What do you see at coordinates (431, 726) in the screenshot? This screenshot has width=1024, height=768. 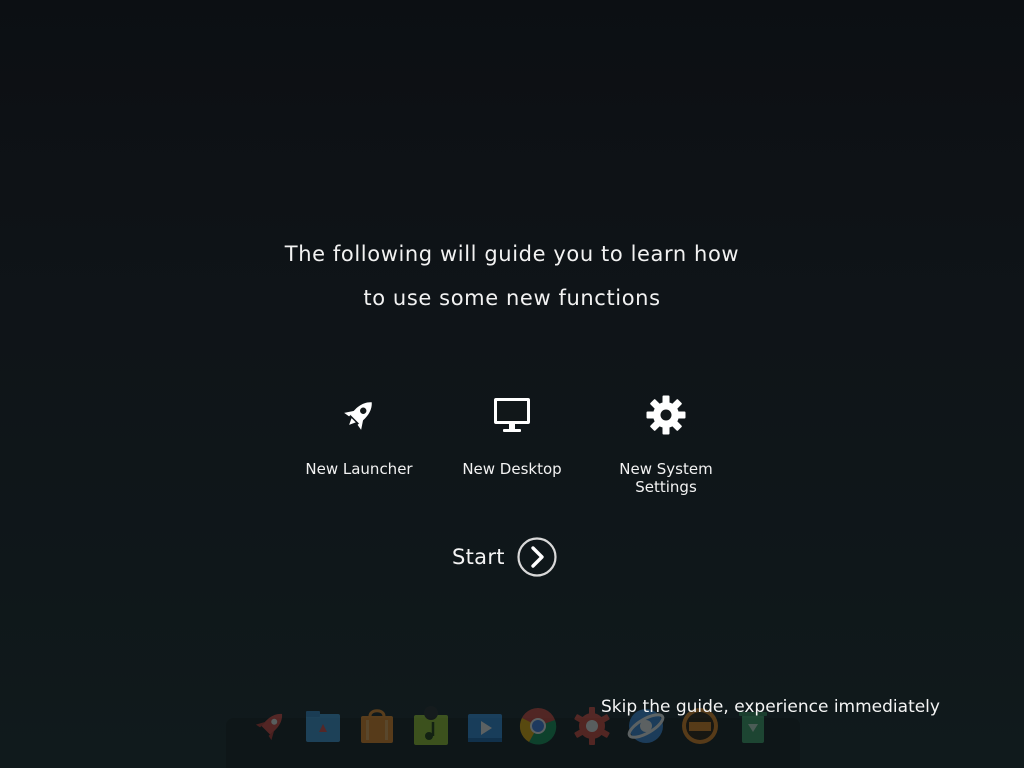 I see `music-player-icon` at bounding box center [431, 726].